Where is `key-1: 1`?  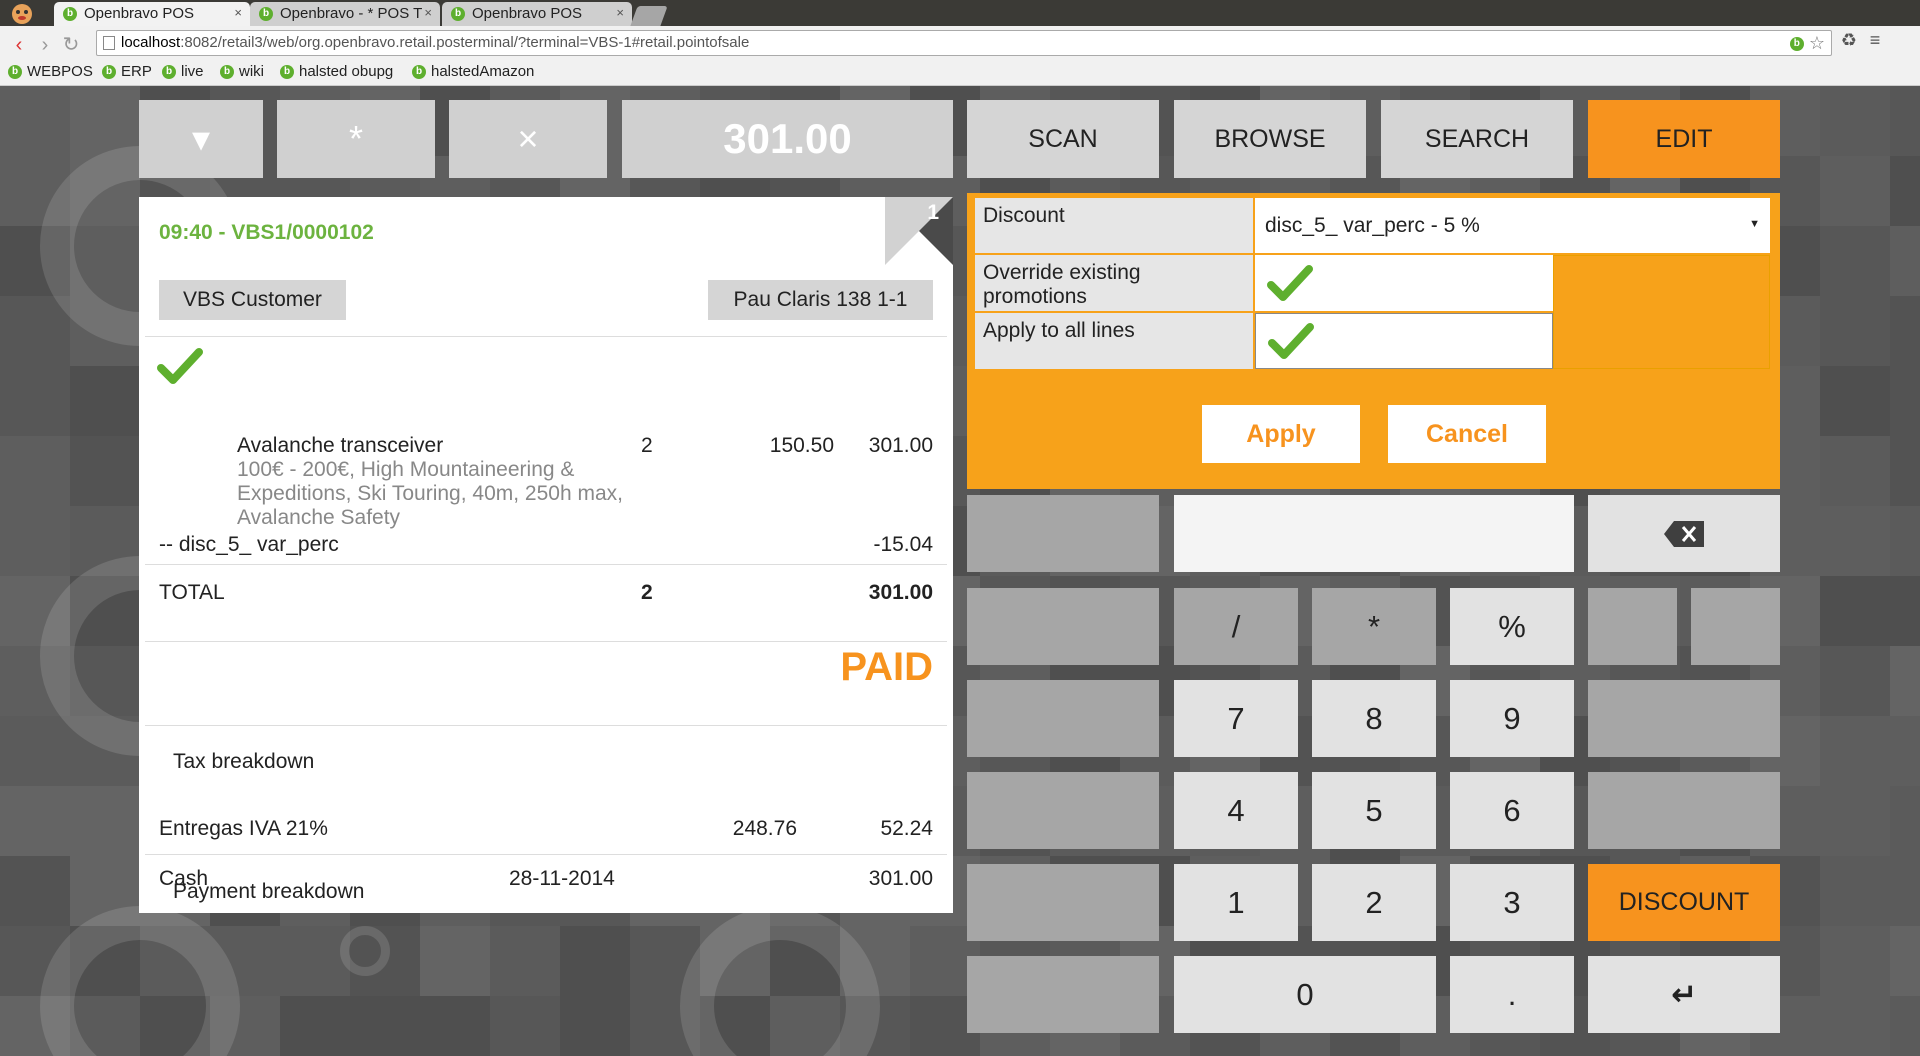
key-1: 1 is located at coordinates (1236, 902).